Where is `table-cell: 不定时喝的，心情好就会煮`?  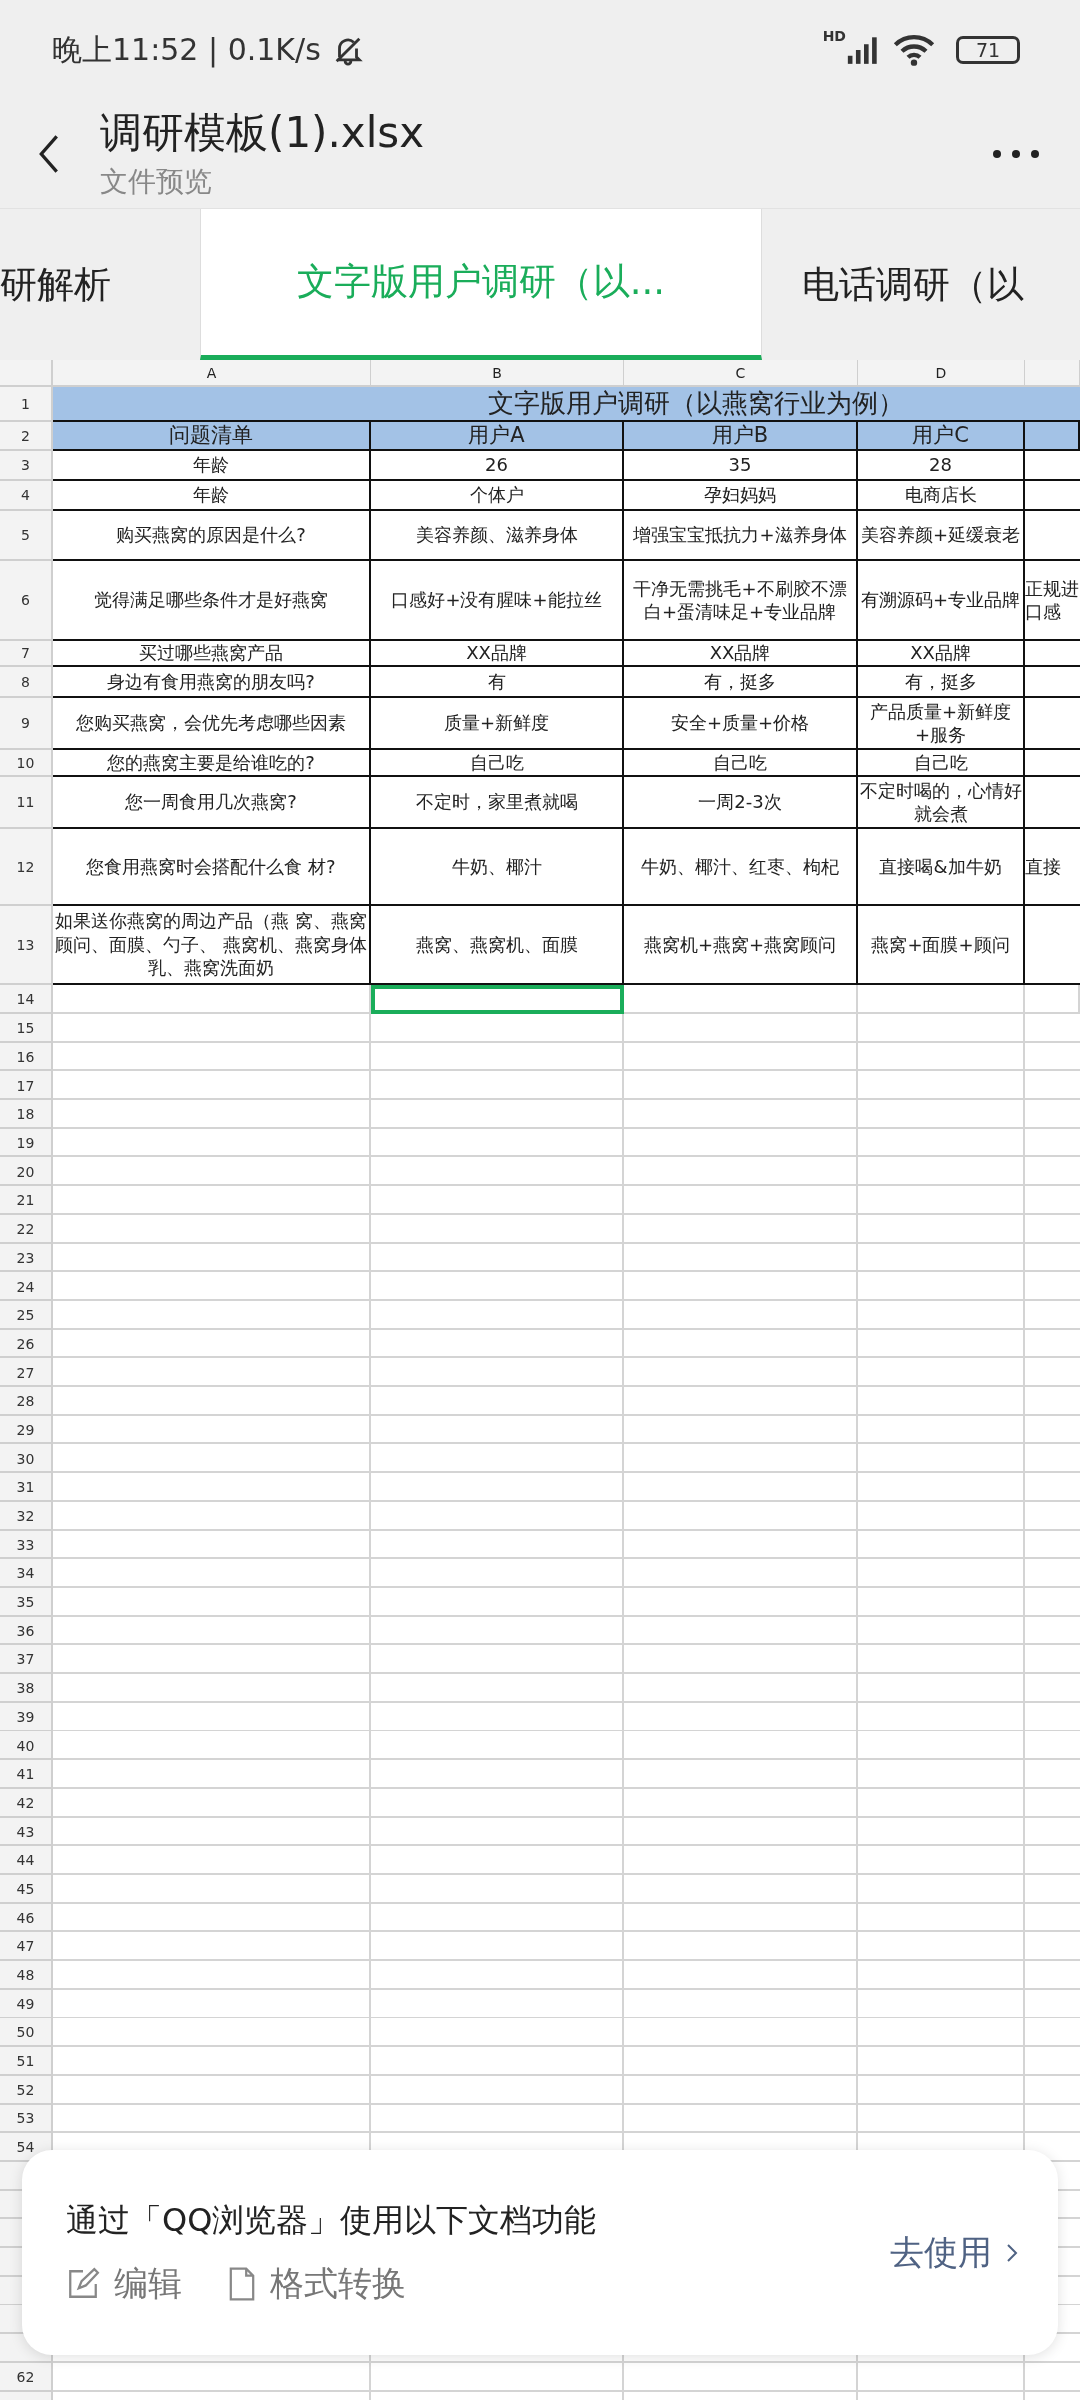 table-cell: 不定时喝的，心情好就会煮 is located at coordinates (941, 803).